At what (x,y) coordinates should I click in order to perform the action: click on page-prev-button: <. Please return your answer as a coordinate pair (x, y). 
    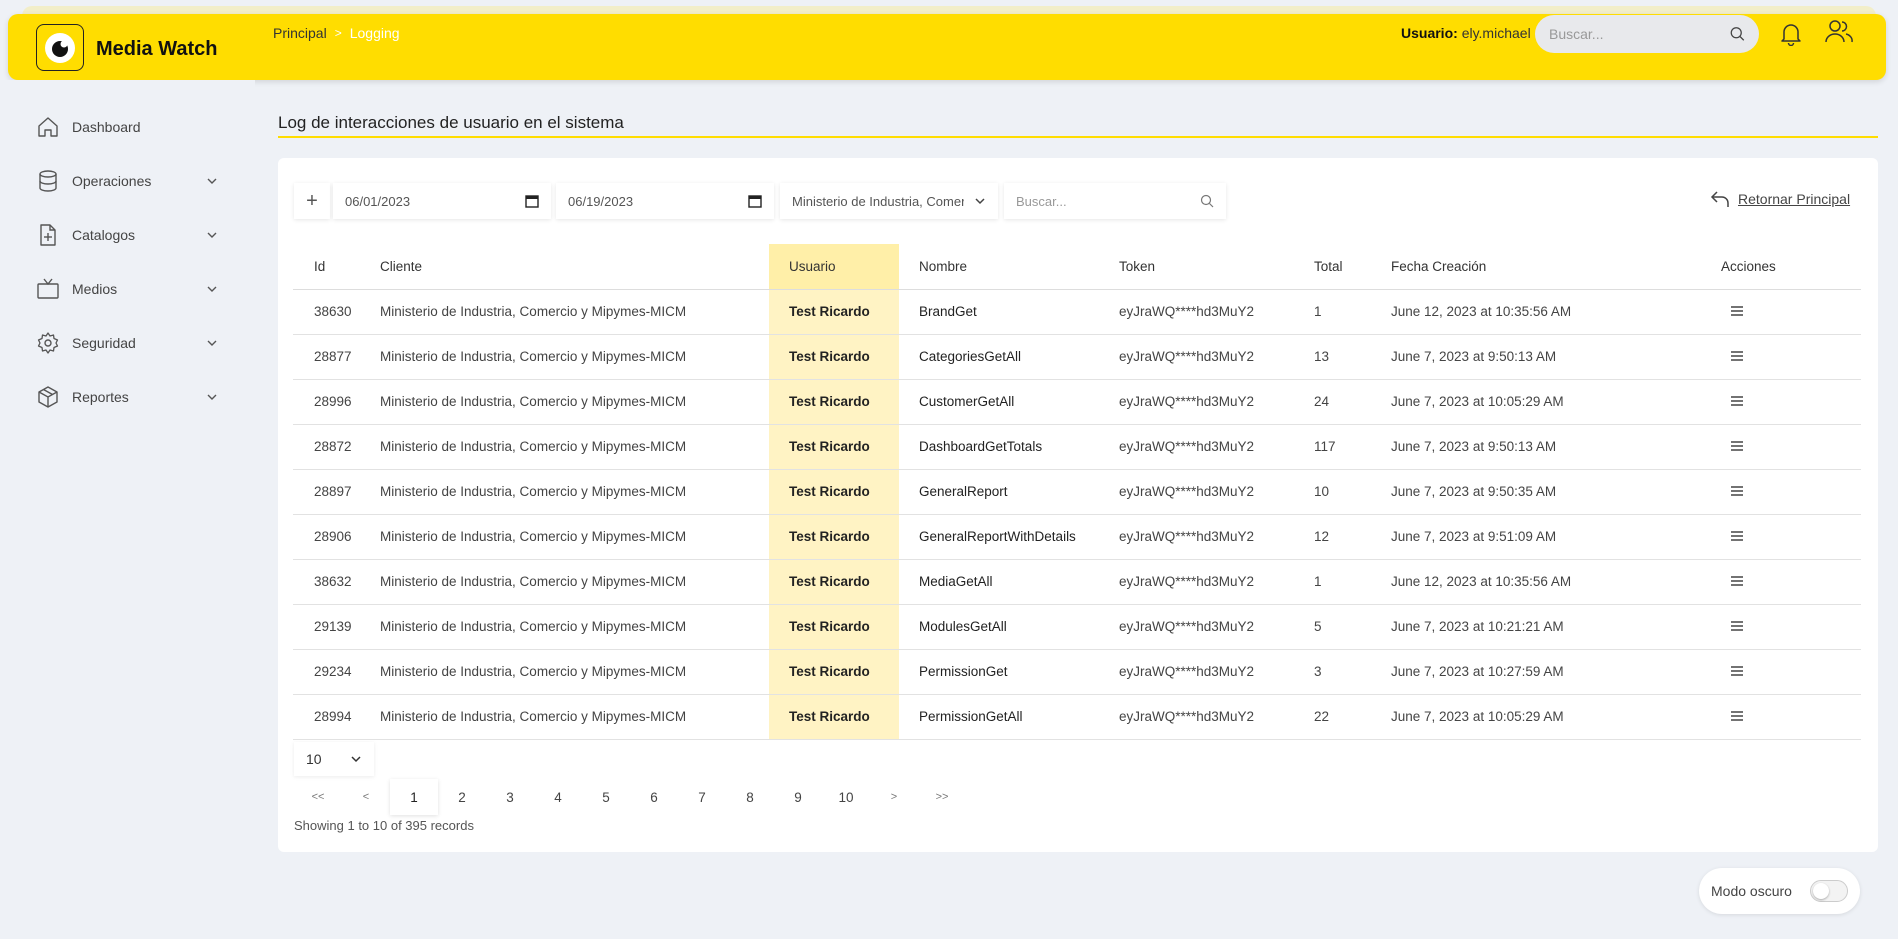
    Looking at the image, I should click on (366, 797).